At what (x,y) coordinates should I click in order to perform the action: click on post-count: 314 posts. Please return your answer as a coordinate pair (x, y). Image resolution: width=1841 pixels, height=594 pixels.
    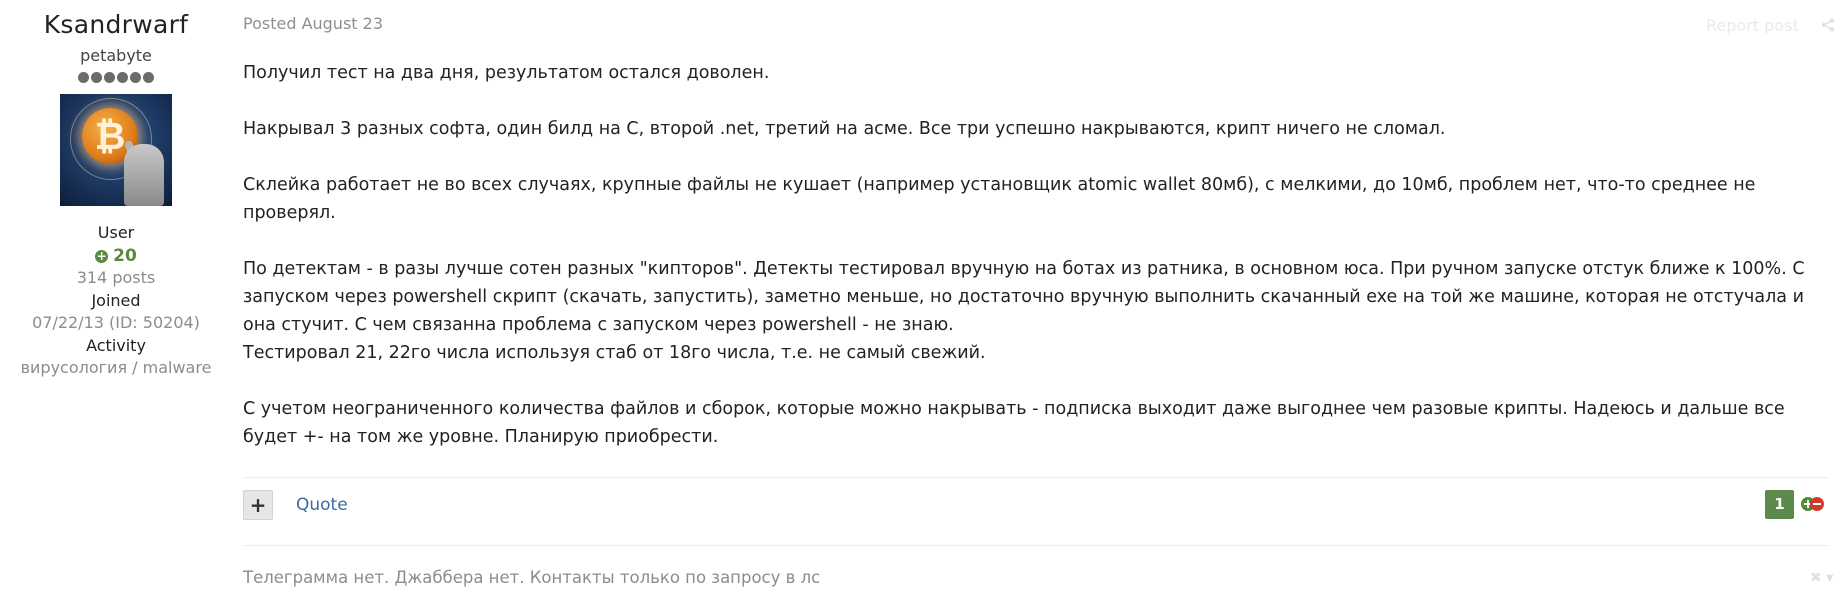
    Looking at the image, I should click on (116, 277).